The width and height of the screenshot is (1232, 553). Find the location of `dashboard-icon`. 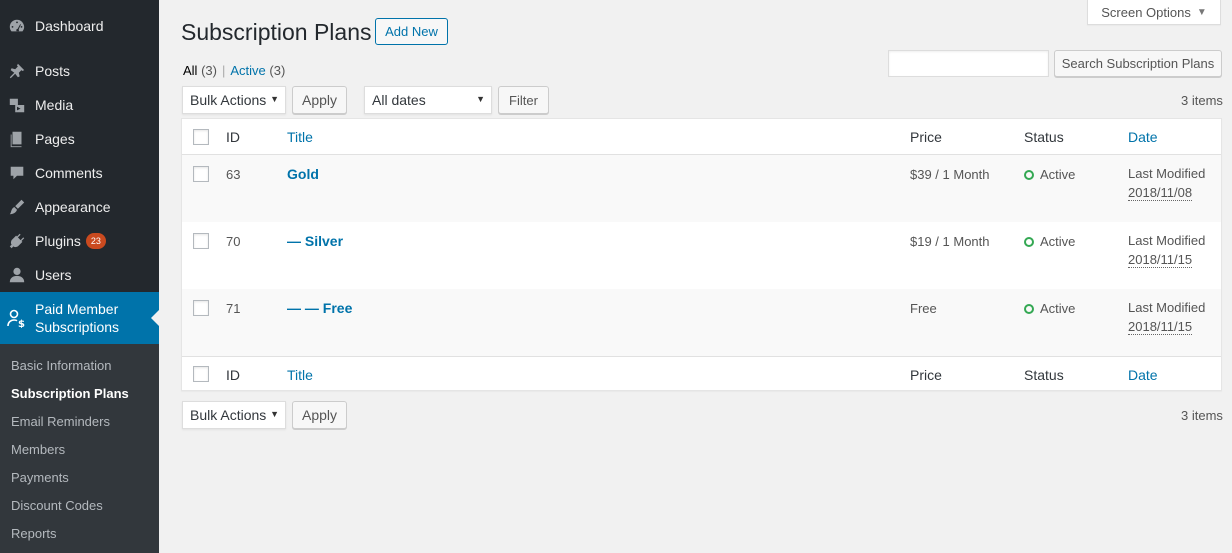

dashboard-icon is located at coordinates (17, 26).